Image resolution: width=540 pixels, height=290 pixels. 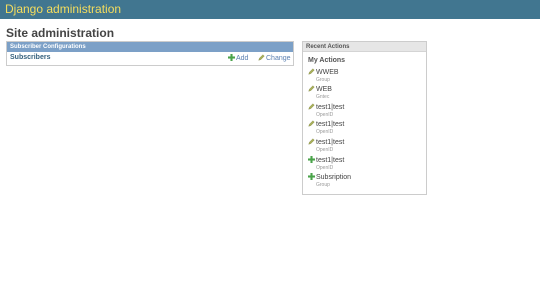 What do you see at coordinates (364, 72) in the screenshot?
I see `recent-action-link: WWEB` at bounding box center [364, 72].